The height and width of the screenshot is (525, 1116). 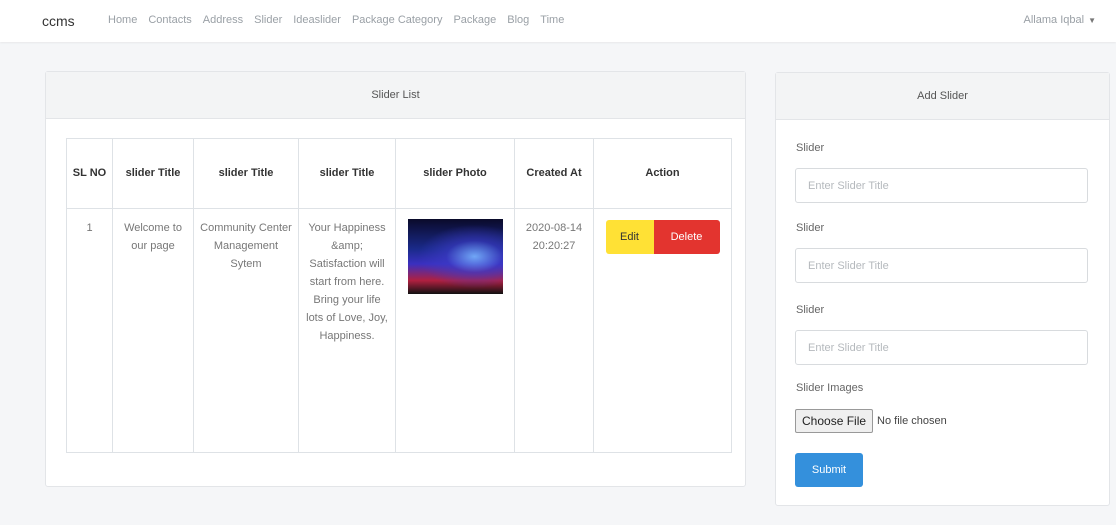 What do you see at coordinates (169, 20) in the screenshot?
I see `nav-link-contacts: Contacts` at bounding box center [169, 20].